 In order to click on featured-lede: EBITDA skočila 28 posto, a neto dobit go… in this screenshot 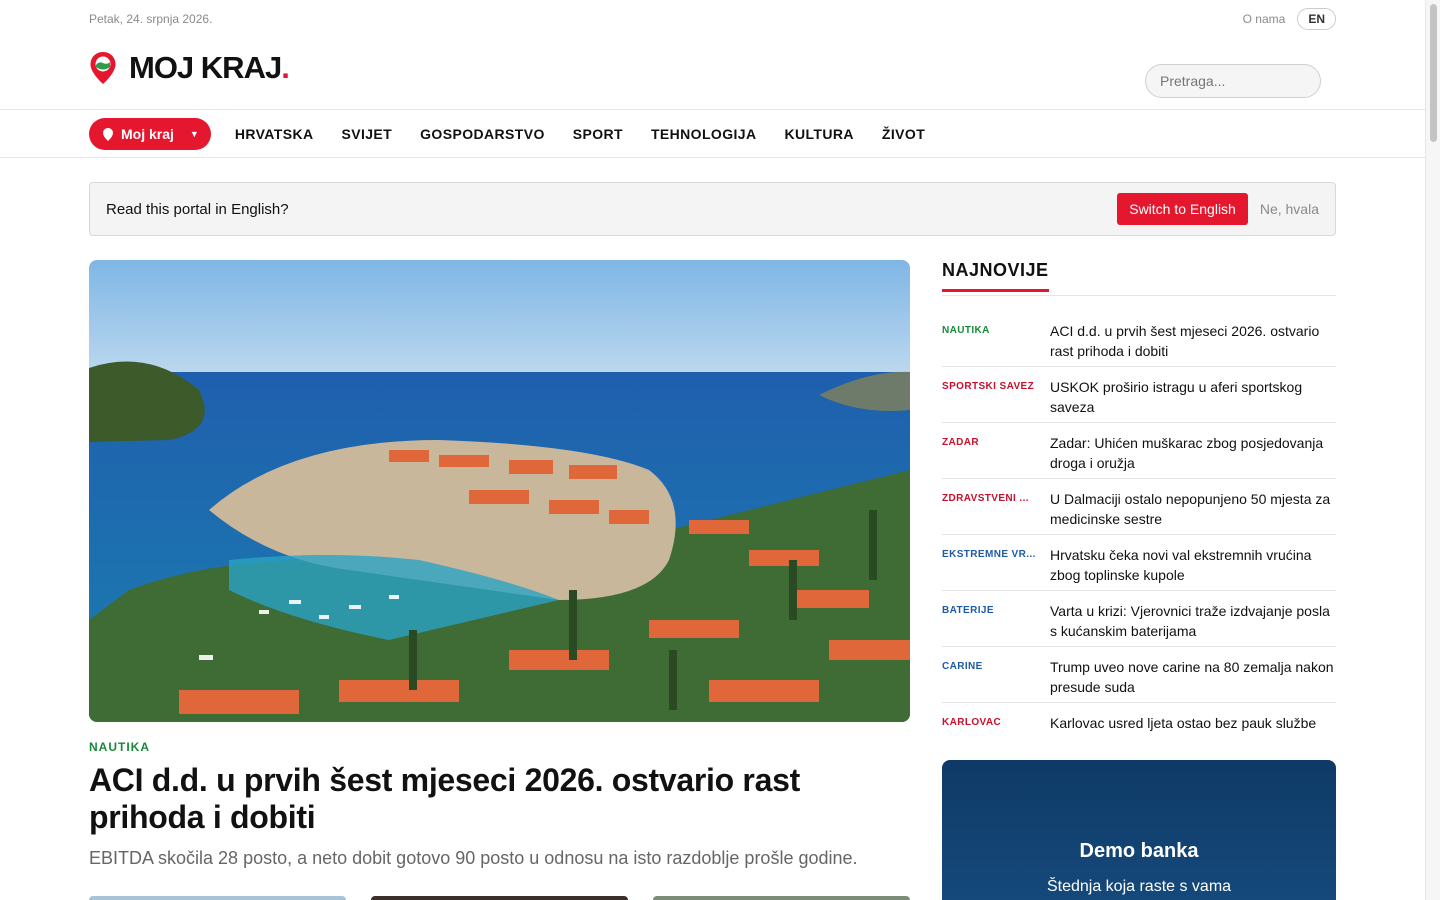, I will do `click(473, 858)`.